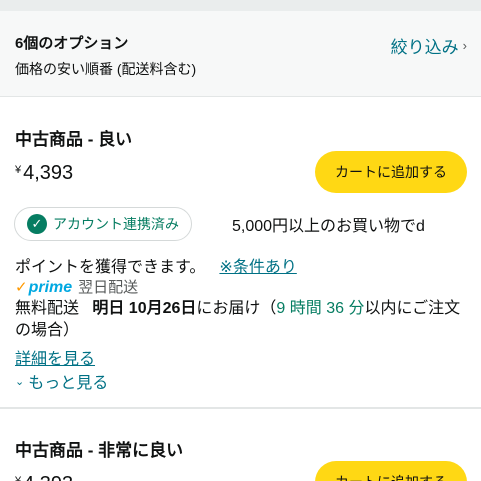 The image size is (481, 481). What do you see at coordinates (424, 47) in the screenshot?
I see `filter-label: 絞り込み` at bounding box center [424, 47].